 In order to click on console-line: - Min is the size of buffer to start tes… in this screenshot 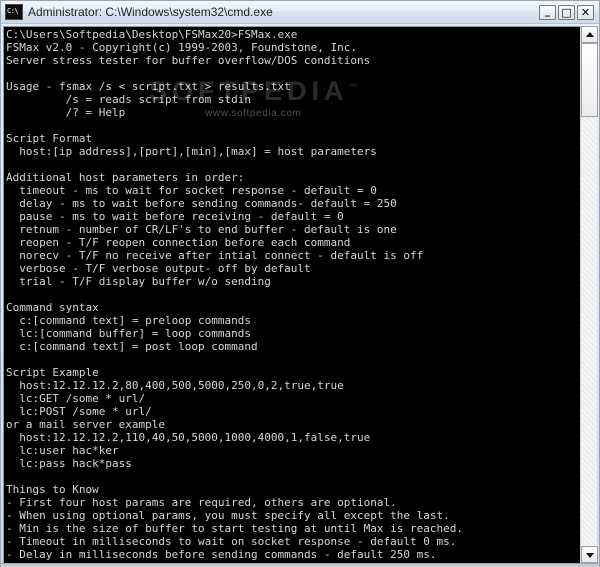, I will do `click(234, 528)`.